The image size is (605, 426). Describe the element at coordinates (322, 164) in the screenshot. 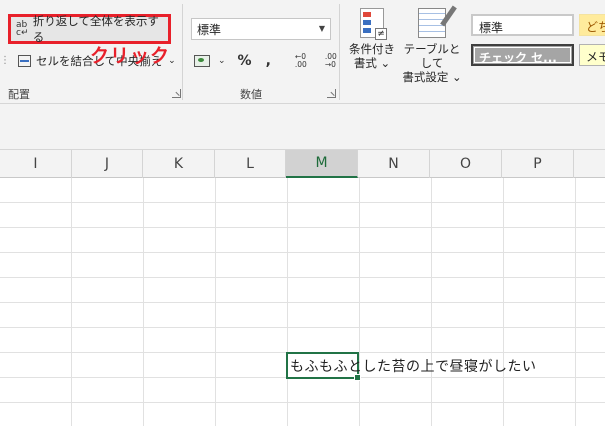

I see `column-header-m: M` at that location.